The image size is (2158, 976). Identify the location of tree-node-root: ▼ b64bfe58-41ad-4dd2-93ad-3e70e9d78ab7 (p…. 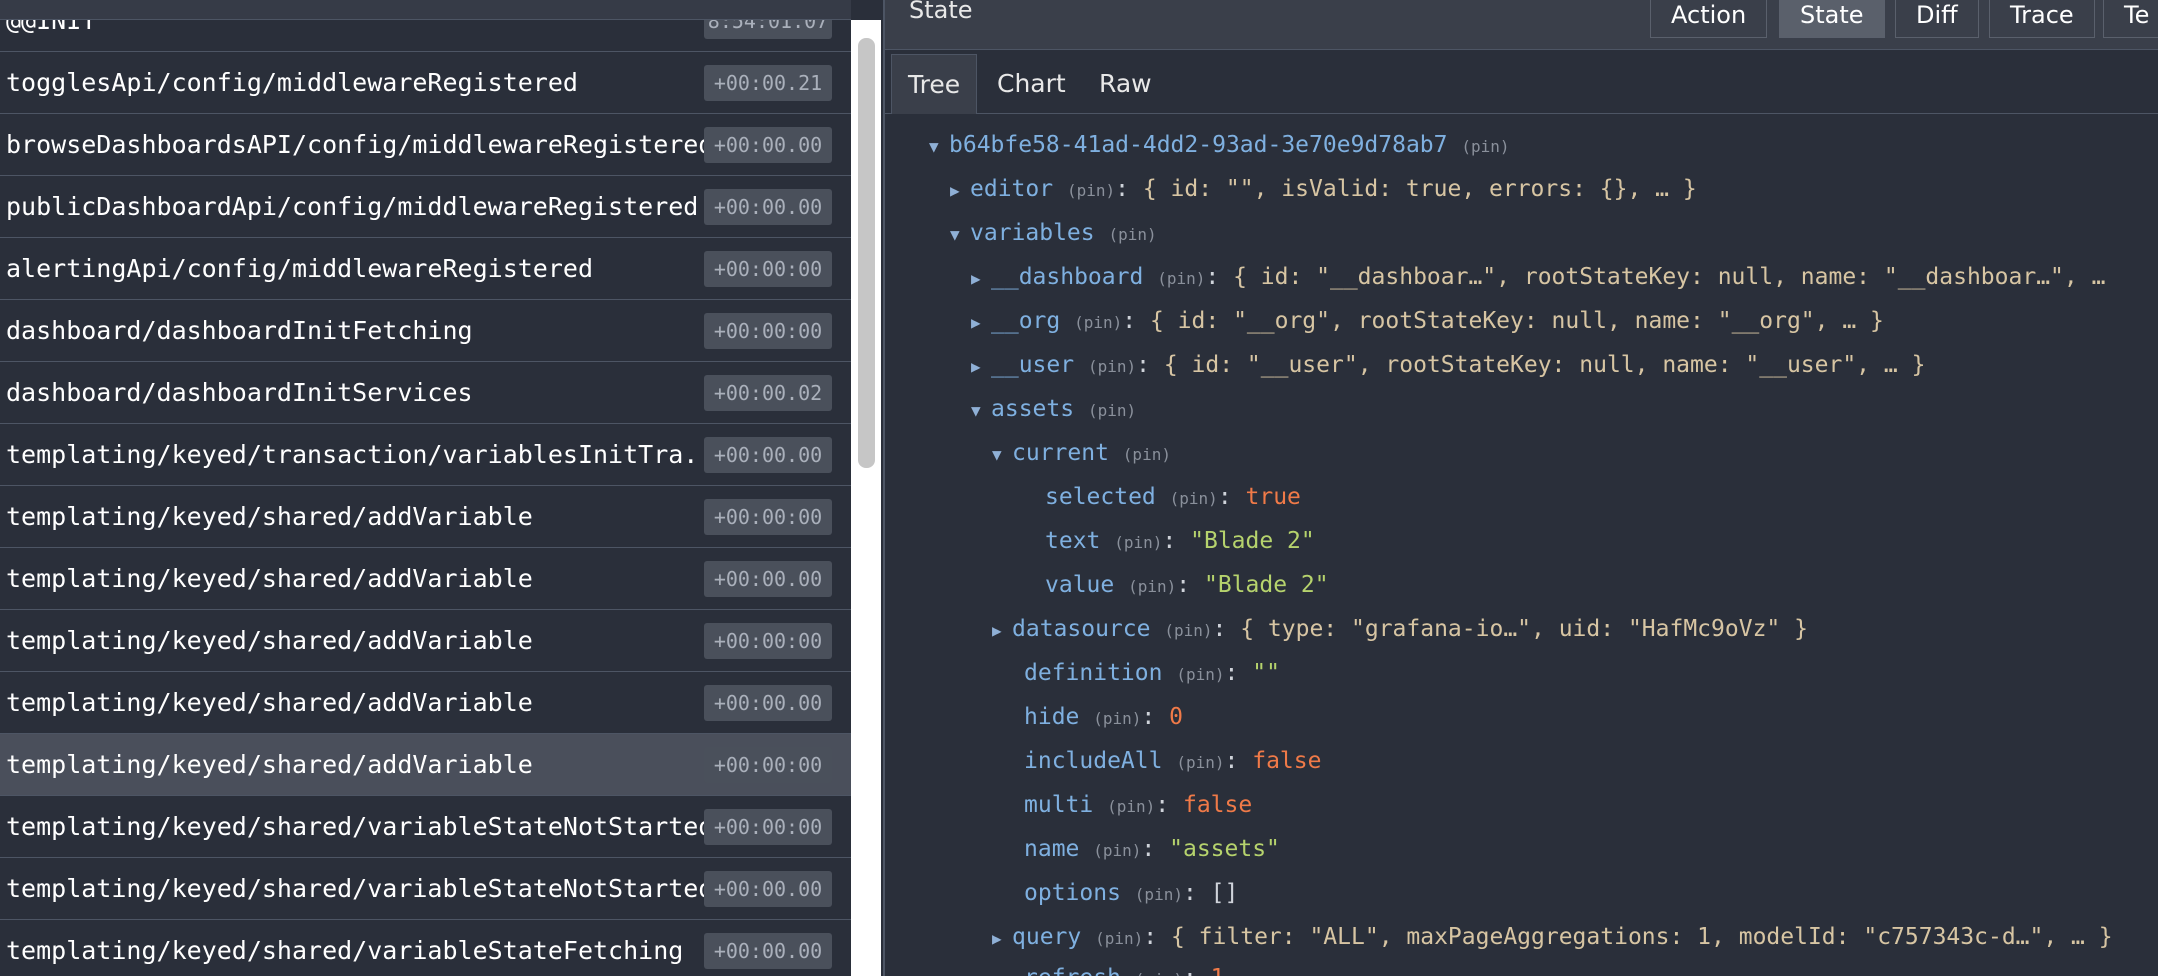
(1219, 145).